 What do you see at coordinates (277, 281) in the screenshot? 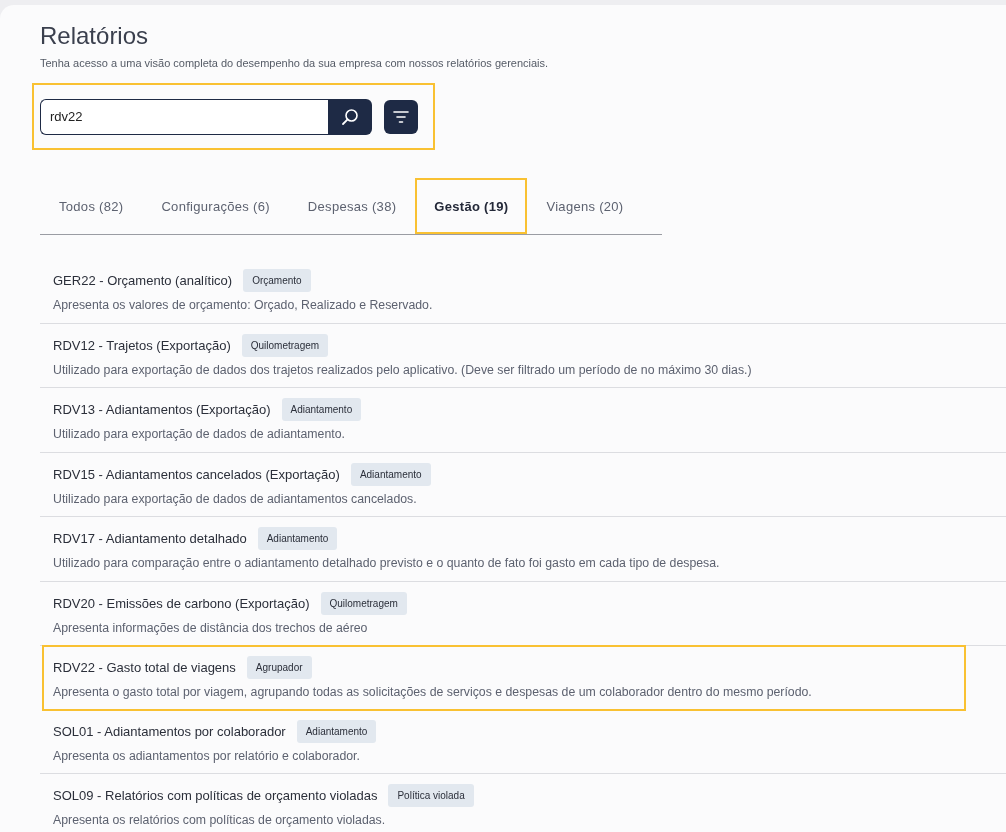
I see `category-tag: Orçamento` at bounding box center [277, 281].